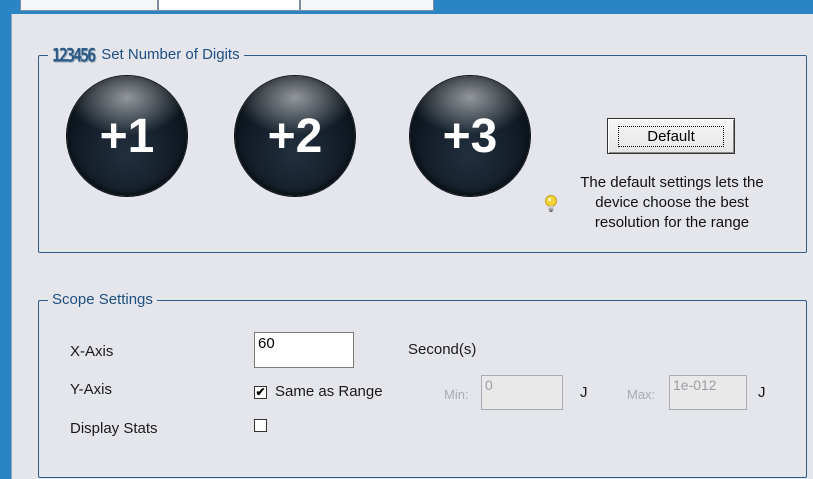 The image size is (813, 479). I want to click on scope-group-title: Scope Settings, so click(102, 300).